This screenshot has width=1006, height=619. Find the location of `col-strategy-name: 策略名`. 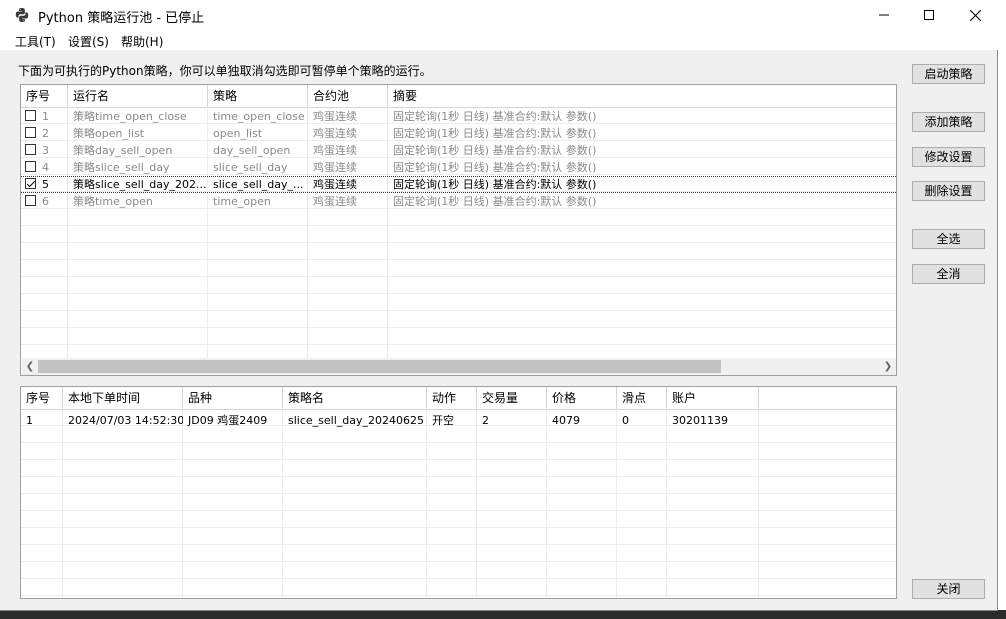

col-strategy-name: 策略名 is located at coordinates (355, 398).